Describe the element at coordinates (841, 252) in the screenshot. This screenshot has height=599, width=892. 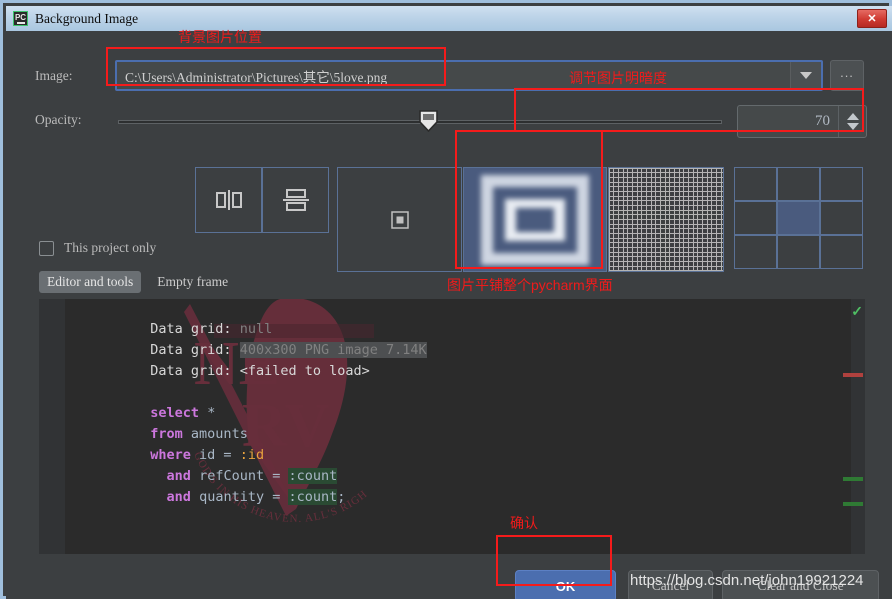
I see `anchor-bottom-right` at that location.